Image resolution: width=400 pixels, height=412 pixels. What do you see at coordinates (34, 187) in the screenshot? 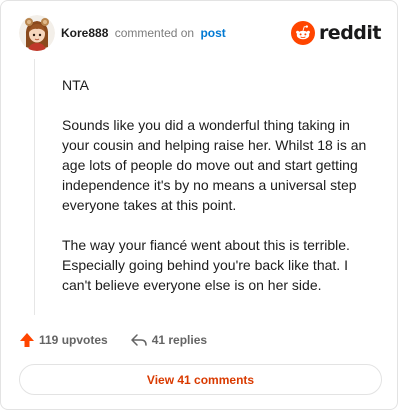
I see `thread-line` at bounding box center [34, 187].